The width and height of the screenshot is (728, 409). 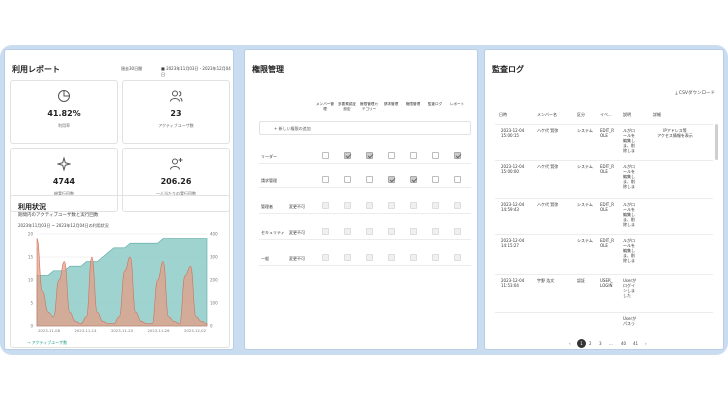 I want to click on period-select: 過去30日間, so click(x=131, y=69).